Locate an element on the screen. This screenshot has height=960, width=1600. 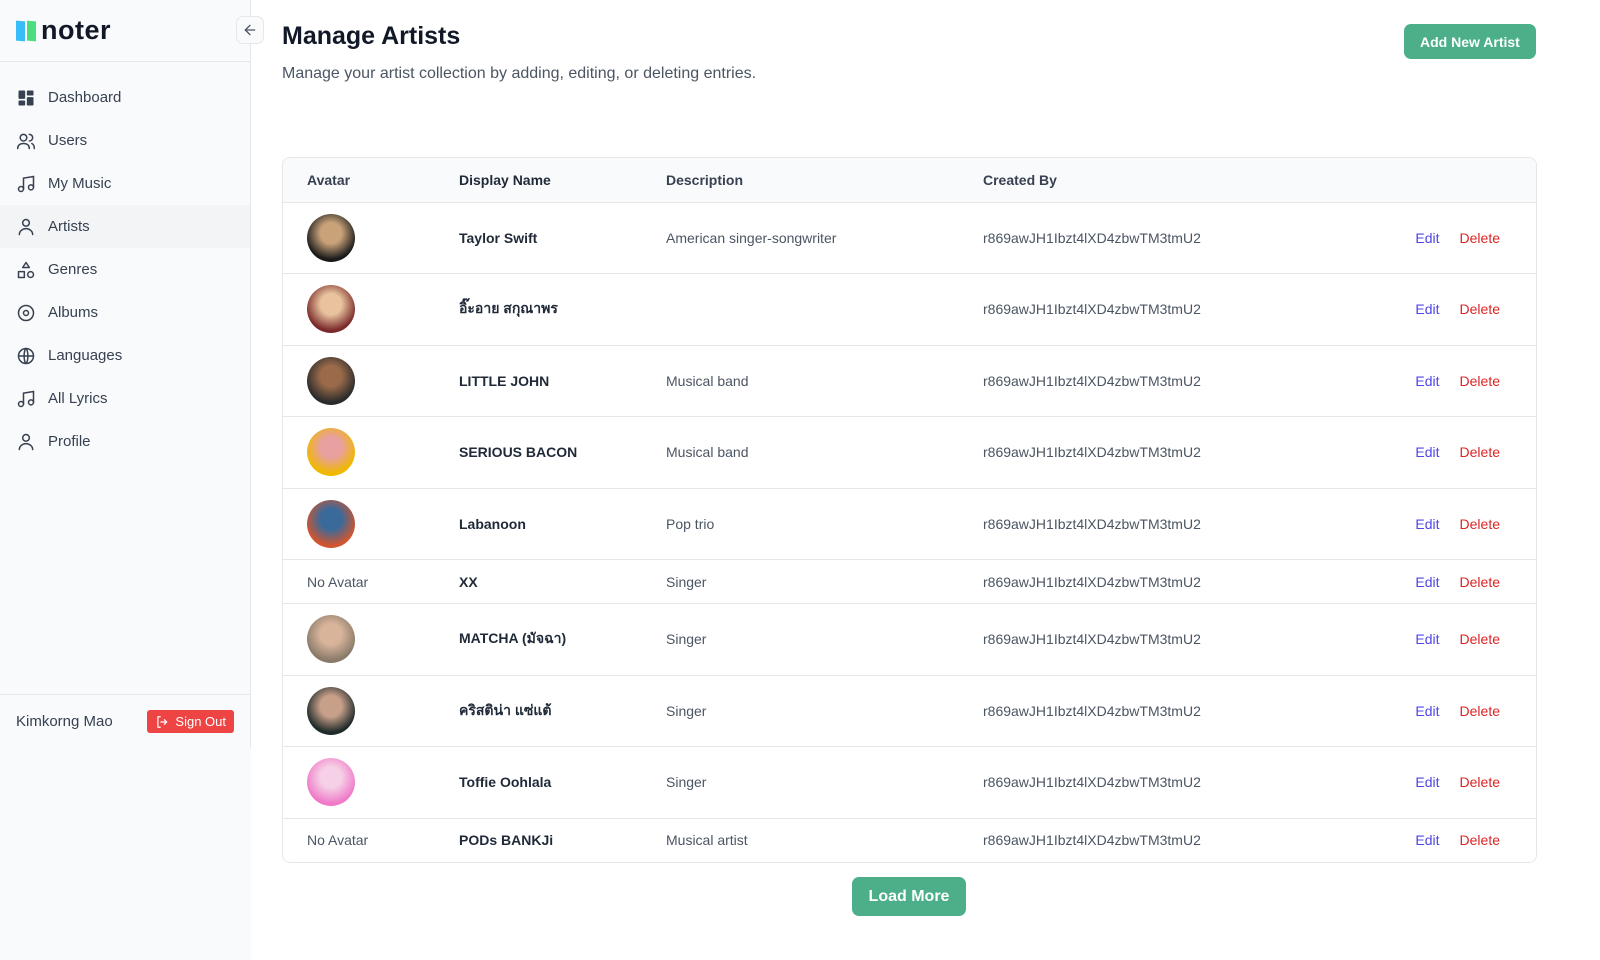
display-name-cell: Toffie Oohlala is located at coordinates (562, 782).